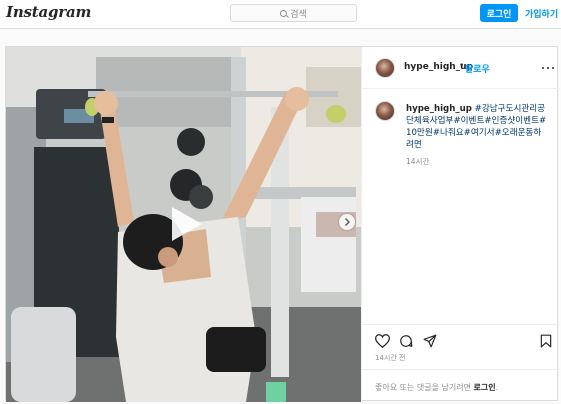 This screenshot has height=404, width=561. What do you see at coordinates (382, 342) in the screenshot?
I see `heart-icon` at bounding box center [382, 342].